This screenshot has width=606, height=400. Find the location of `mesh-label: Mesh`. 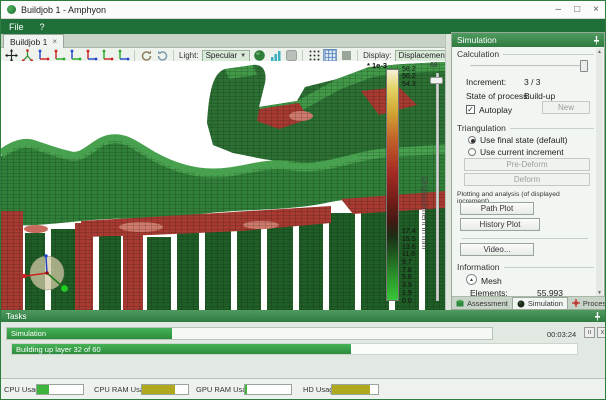

mesh-label: Mesh is located at coordinates (491, 281).